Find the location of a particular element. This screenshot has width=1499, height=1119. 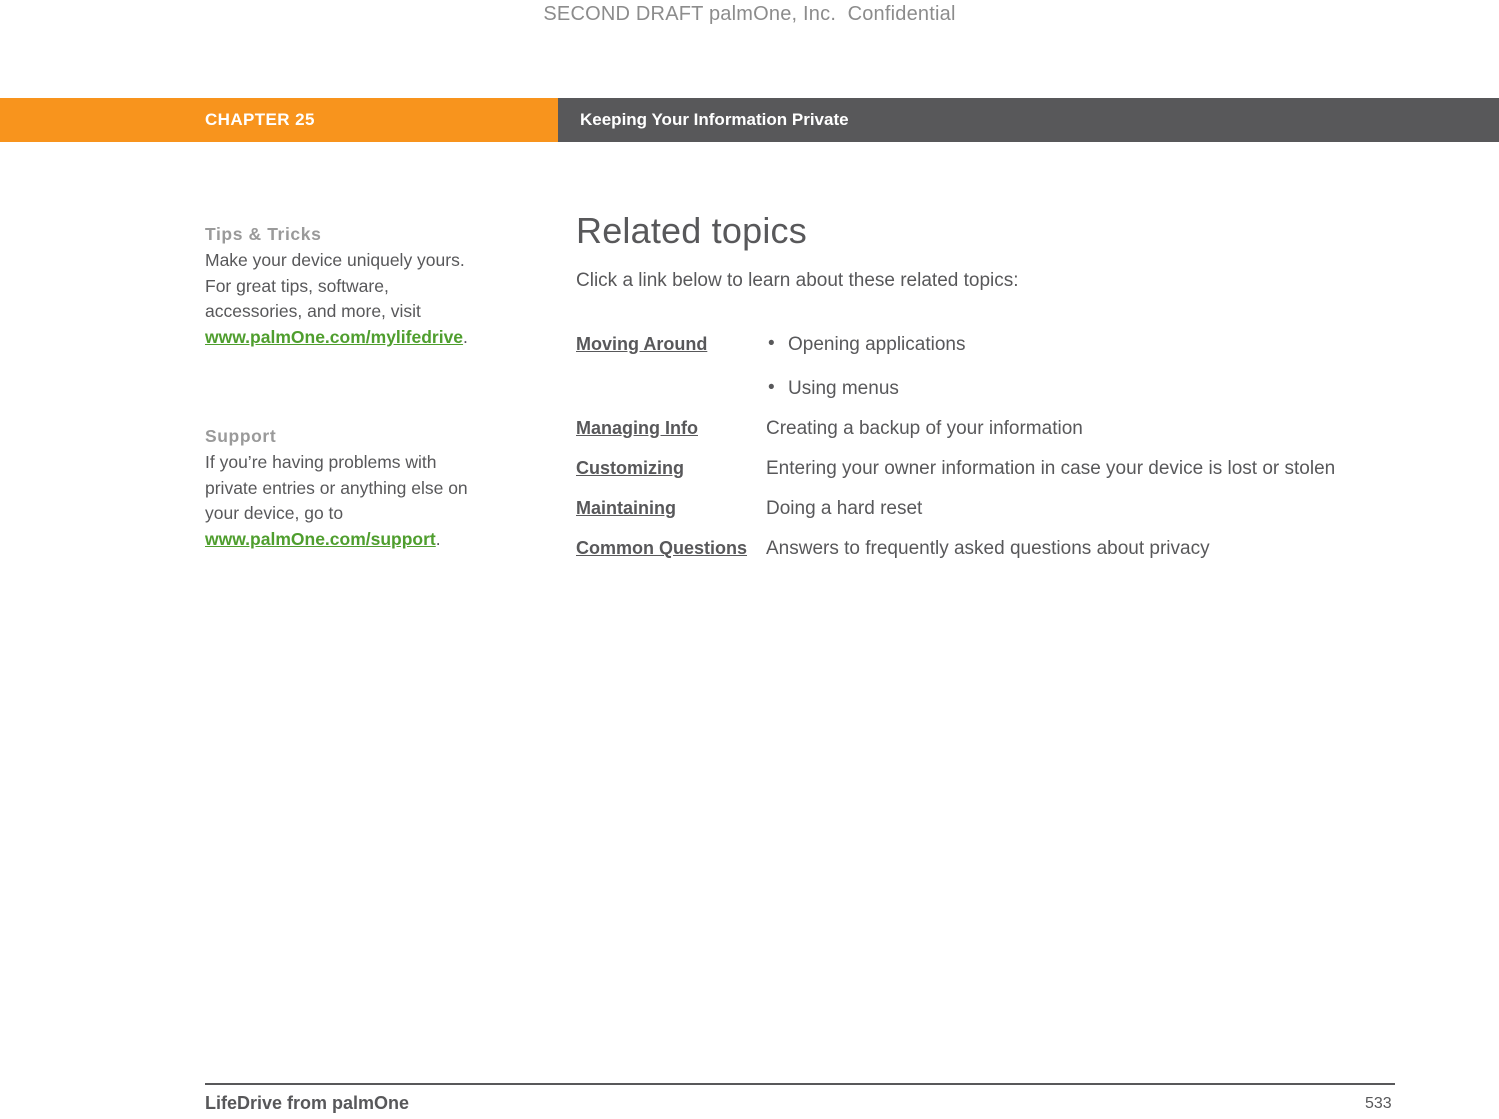

chapter-number-label: CHAPTER 25 is located at coordinates (260, 119).